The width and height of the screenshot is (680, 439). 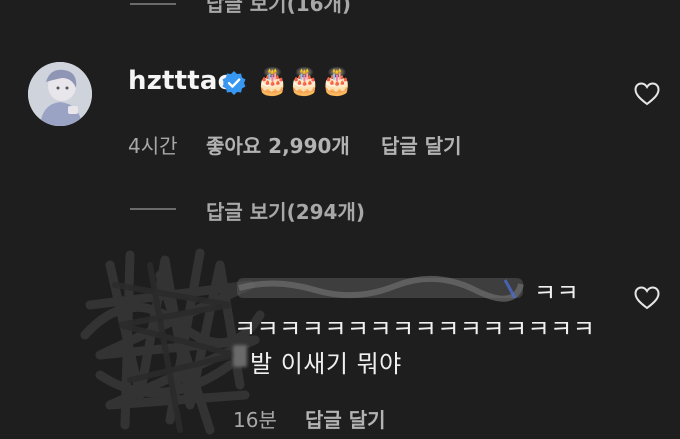 I want to click on birthday-cake-emojis: 🎂🎂🎂, so click(x=305, y=82).